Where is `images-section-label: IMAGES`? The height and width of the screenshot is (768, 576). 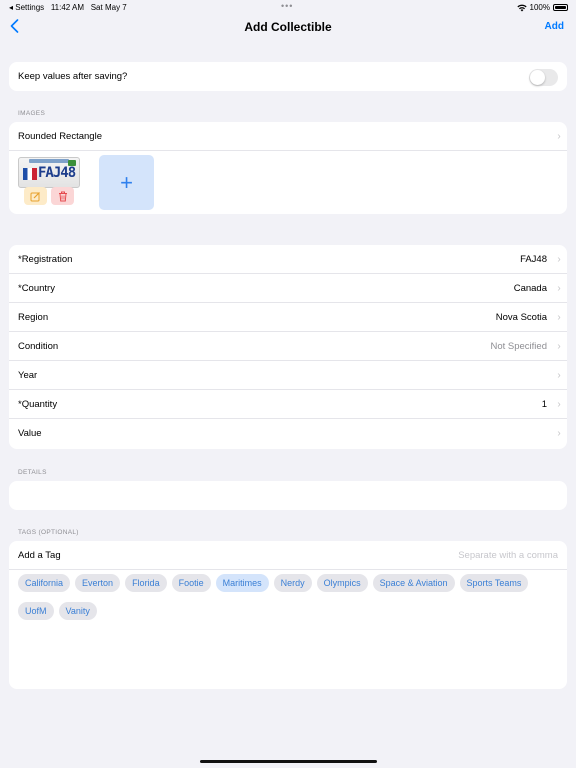
images-section-label: IMAGES is located at coordinates (32, 113).